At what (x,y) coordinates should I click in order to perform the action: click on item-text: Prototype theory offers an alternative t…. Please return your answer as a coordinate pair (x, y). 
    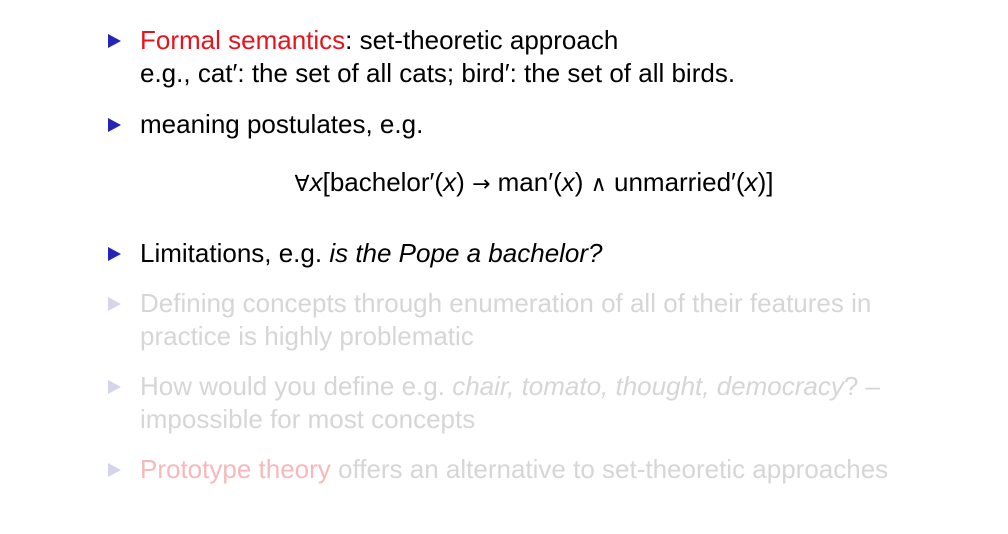
    Looking at the image, I should click on (554, 469).